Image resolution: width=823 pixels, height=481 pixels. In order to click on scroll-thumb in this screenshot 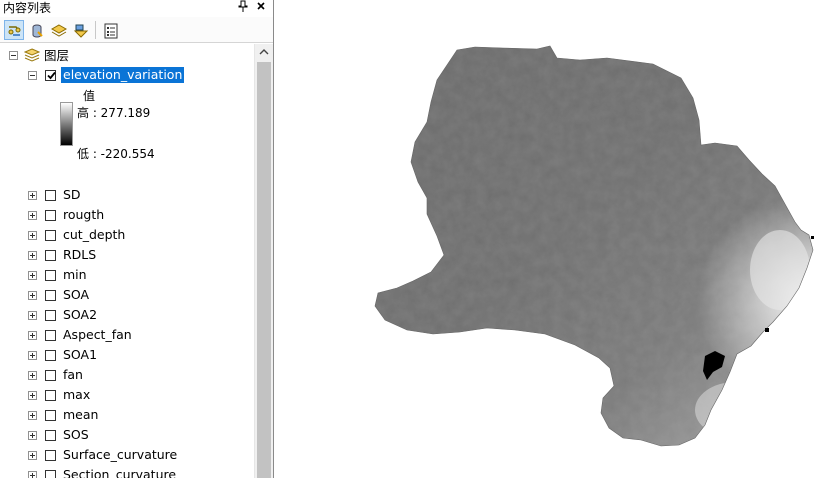, I will do `click(264, 270)`.